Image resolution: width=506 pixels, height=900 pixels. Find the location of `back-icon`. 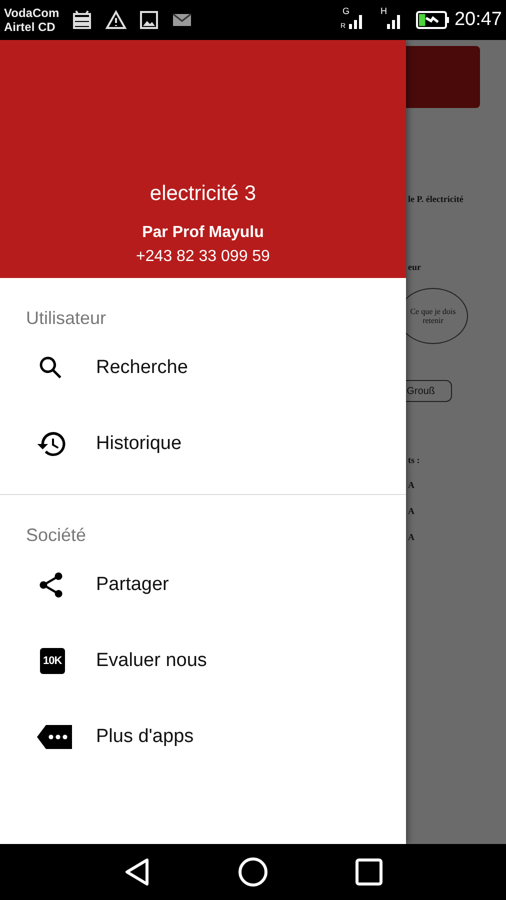

back-icon is located at coordinates (137, 872).